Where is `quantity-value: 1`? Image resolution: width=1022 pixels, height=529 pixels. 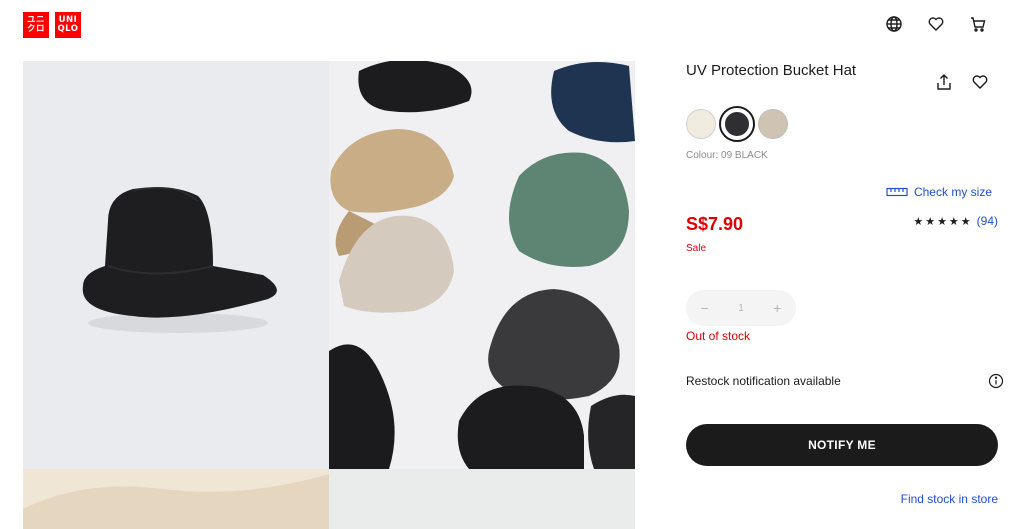 quantity-value: 1 is located at coordinates (741, 308).